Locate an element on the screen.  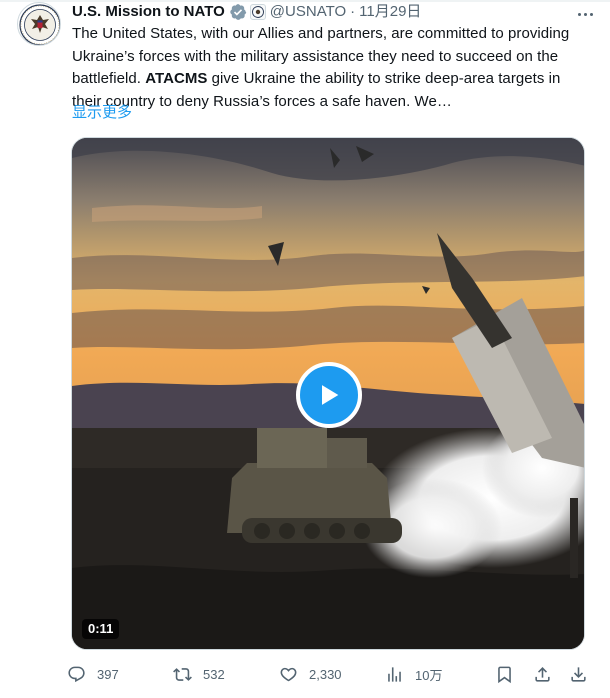
bookmark-button is located at coordinates (504, 674).